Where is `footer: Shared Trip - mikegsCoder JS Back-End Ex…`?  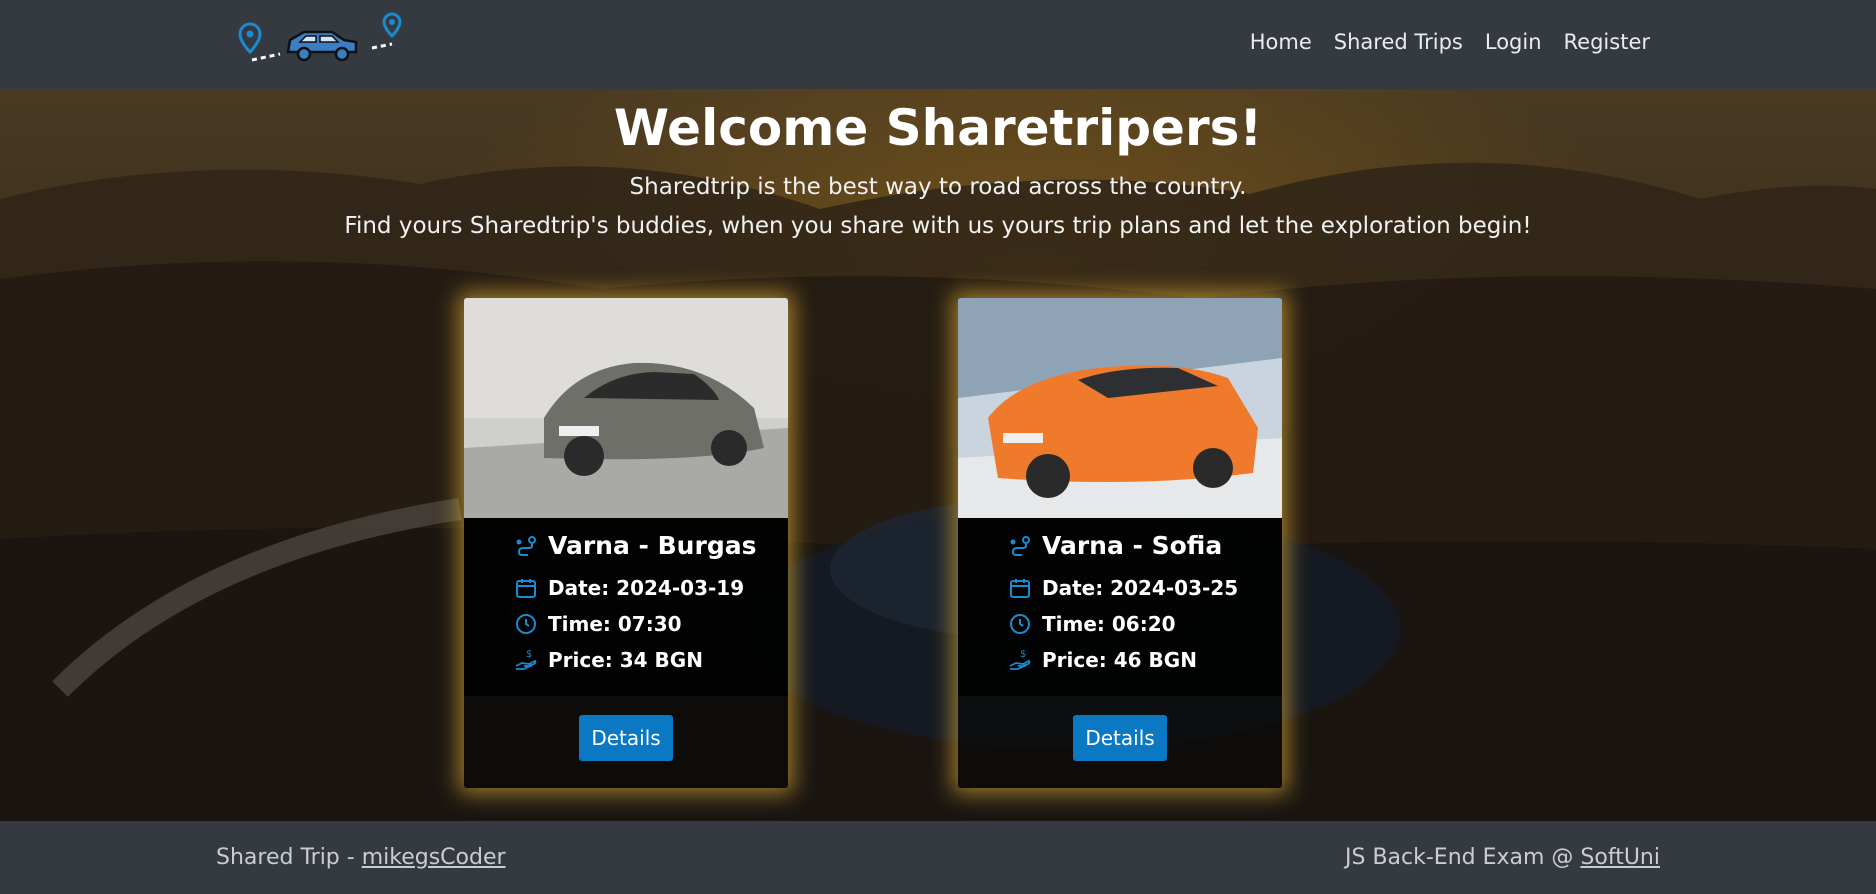
footer: Shared Trip - mikegsCoder JS Back-End Ex… is located at coordinates (938, 857).